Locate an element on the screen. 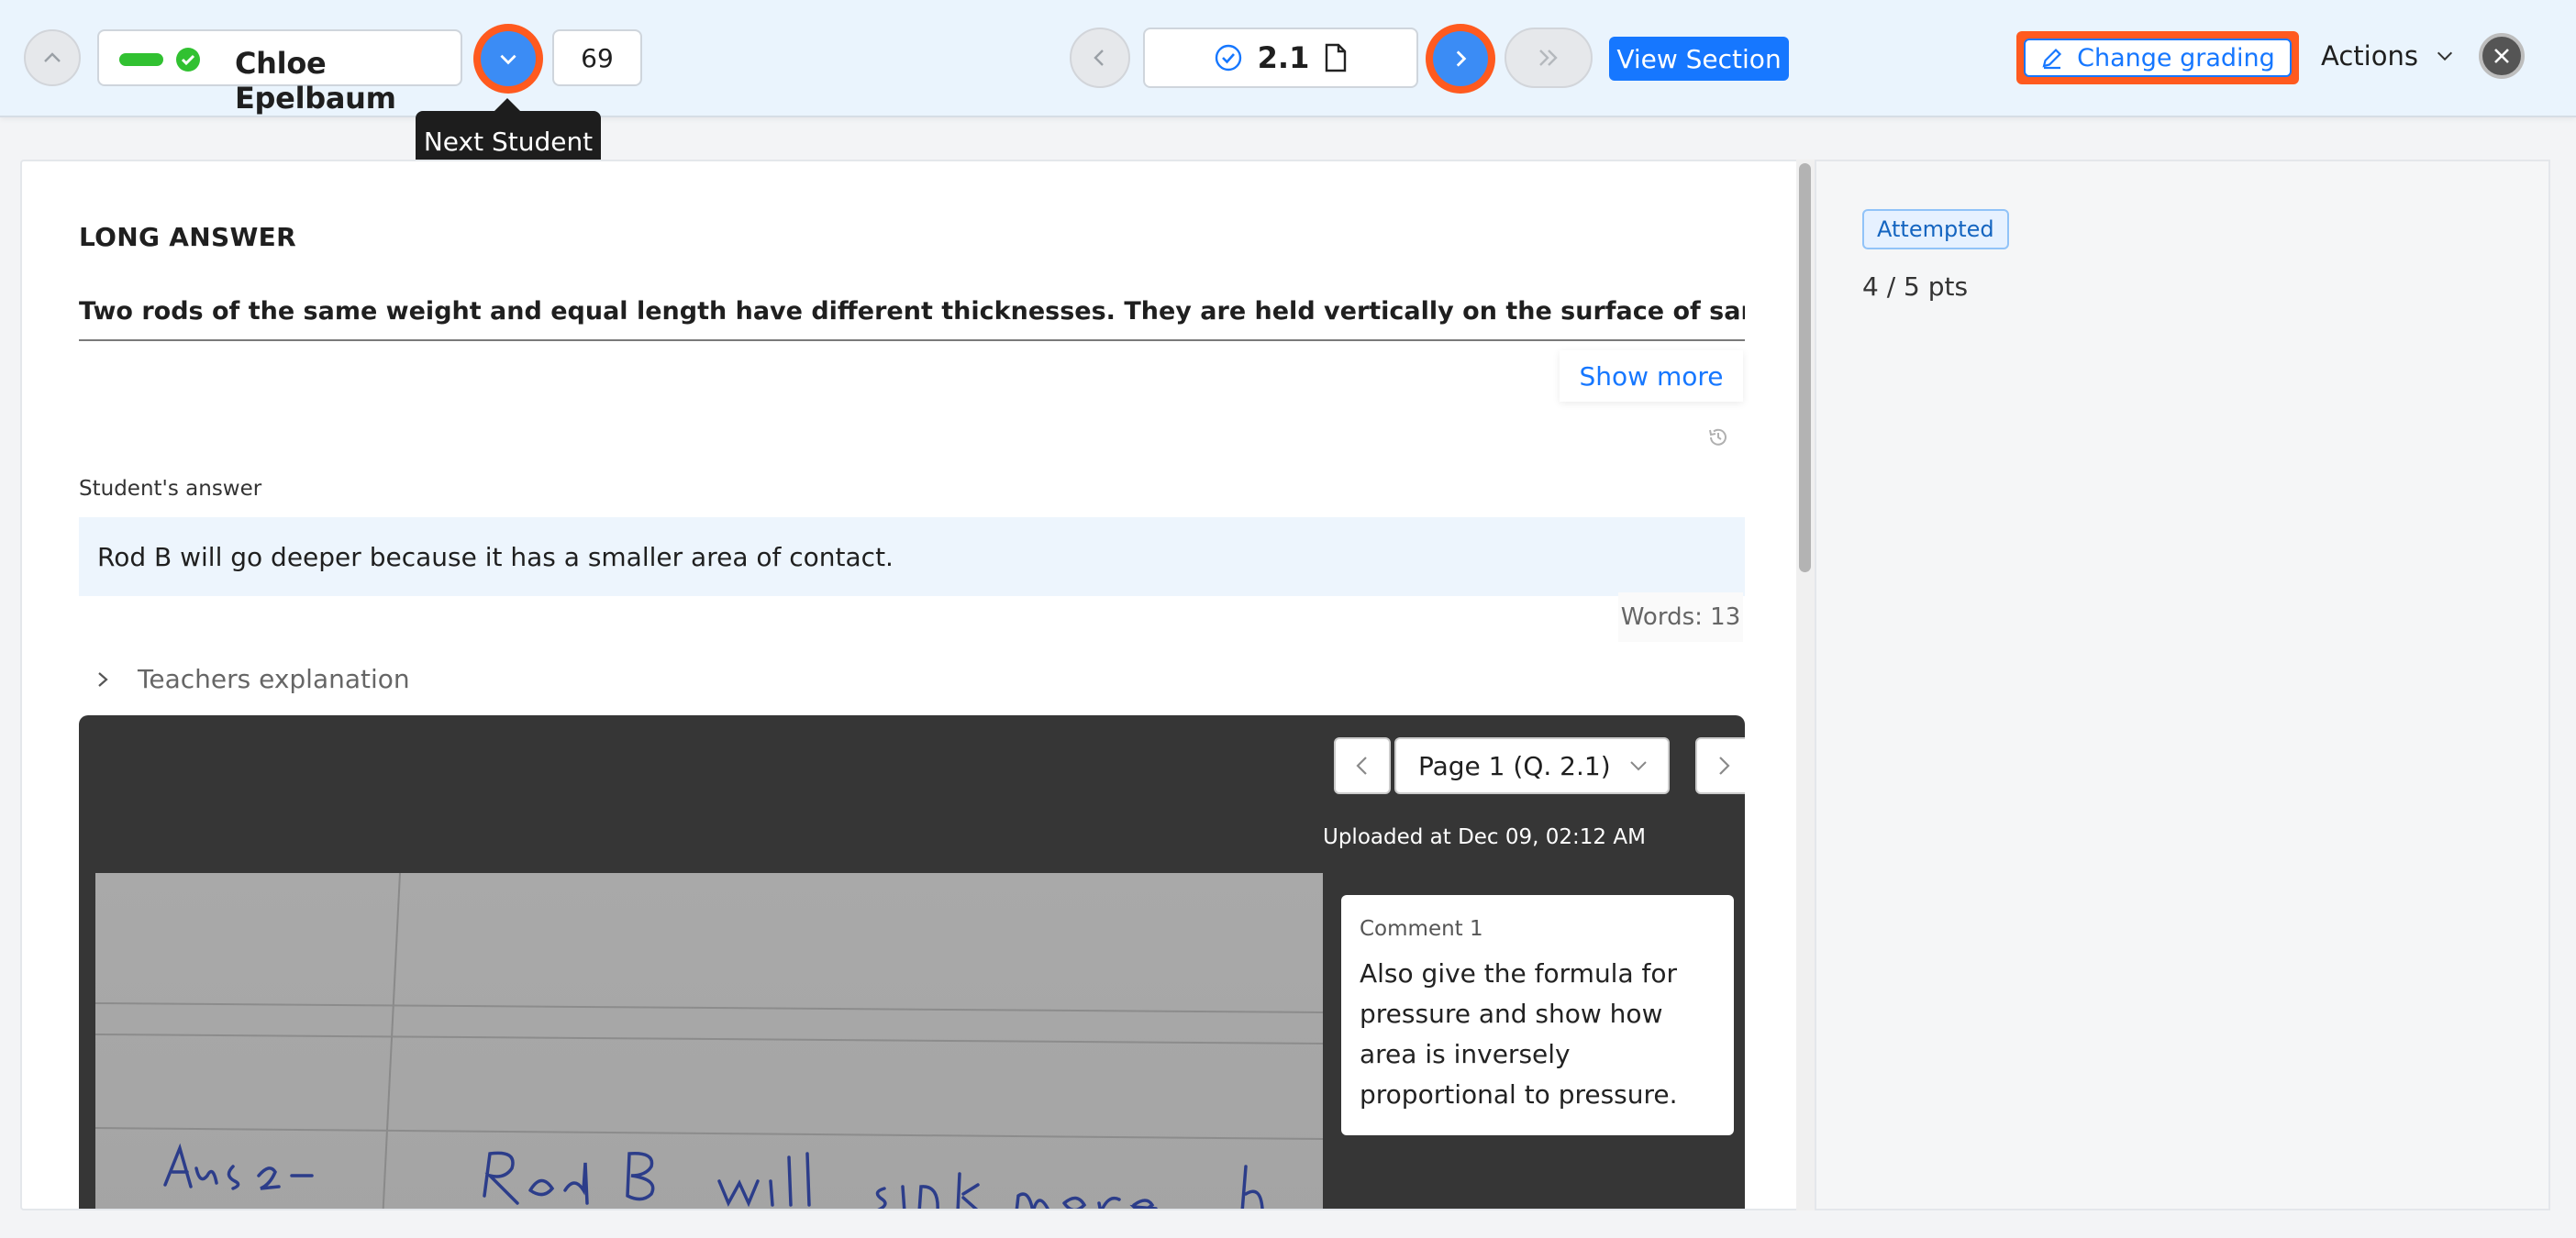 The image size is (2576, 1238). handwritten-answer-image is located at coordinates (709, 1041).